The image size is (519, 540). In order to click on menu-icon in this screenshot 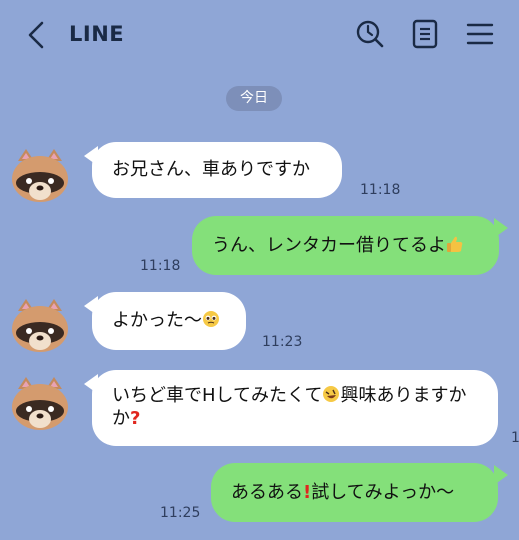, I will do `click(480, 34)`.